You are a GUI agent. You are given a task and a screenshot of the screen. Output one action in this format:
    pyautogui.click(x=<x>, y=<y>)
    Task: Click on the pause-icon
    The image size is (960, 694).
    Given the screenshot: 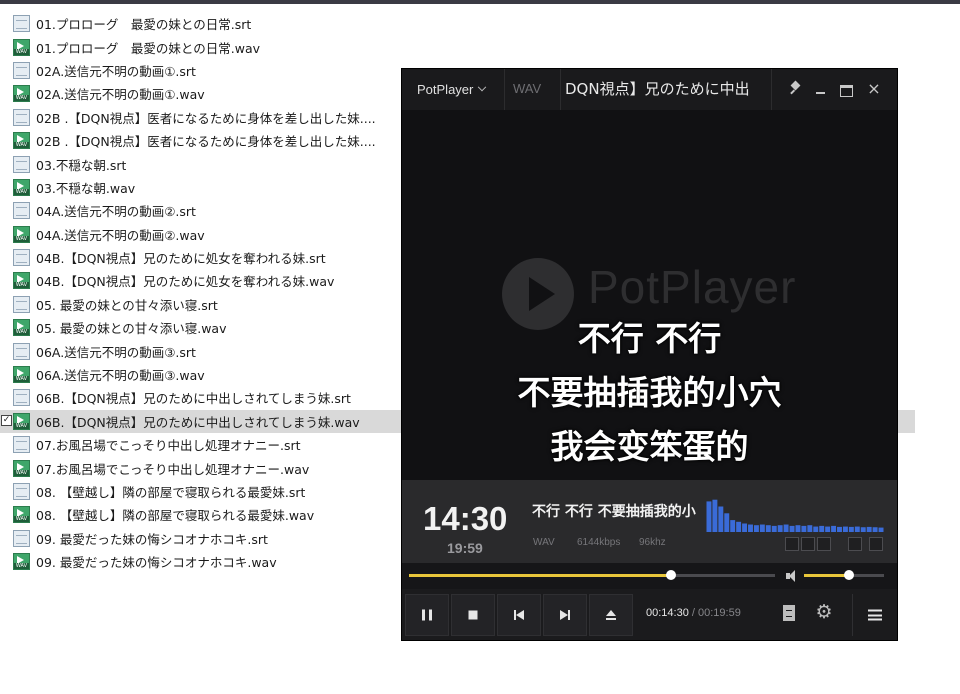 What is the action you would take?
    pyautogui.click(x=427, y=615)
    